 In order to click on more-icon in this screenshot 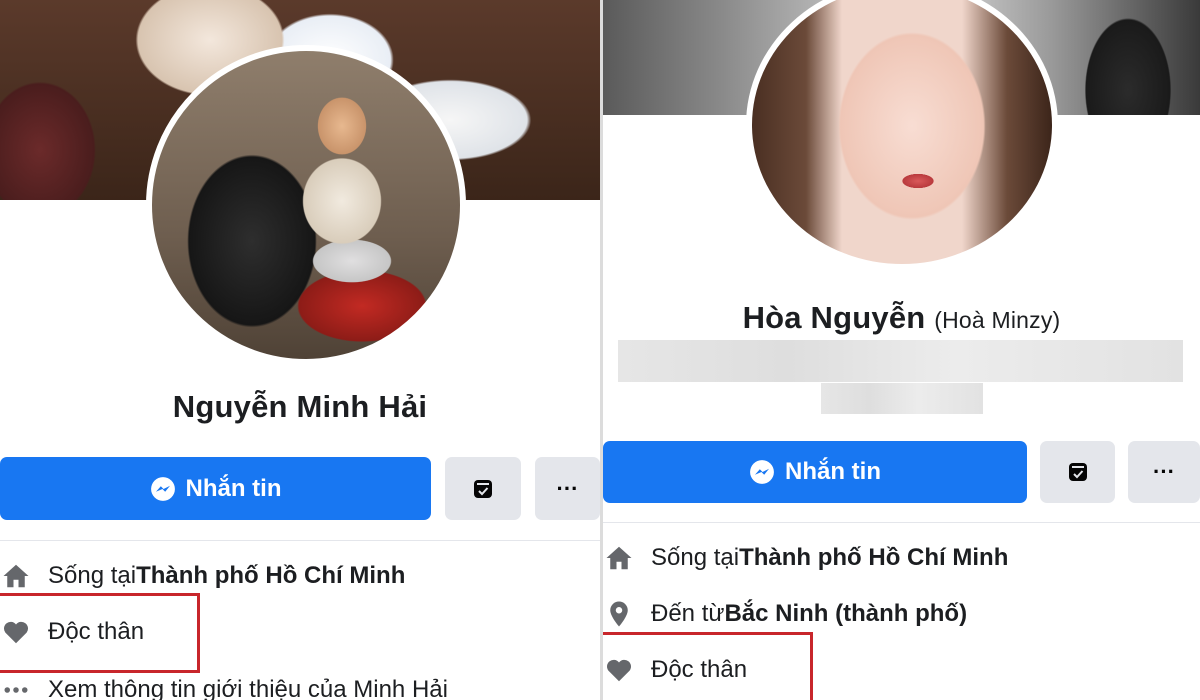, I will do `click(16, 687)`.